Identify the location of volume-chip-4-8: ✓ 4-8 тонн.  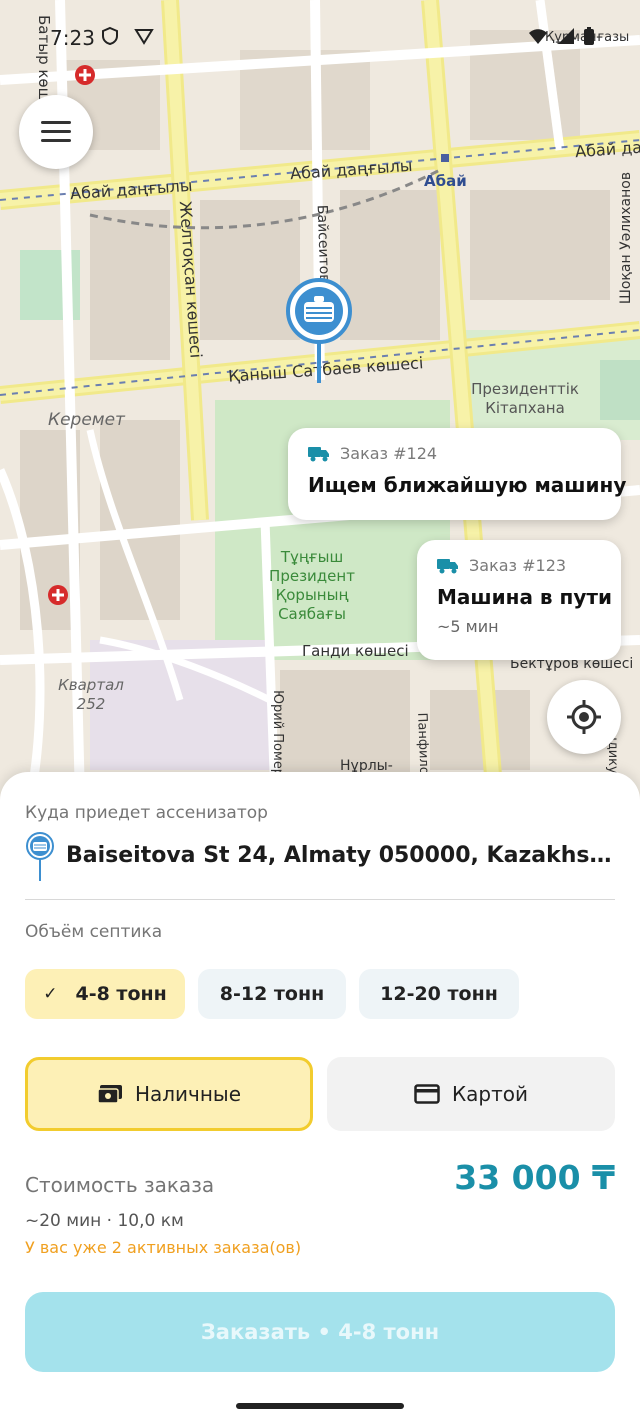
(105, 994).